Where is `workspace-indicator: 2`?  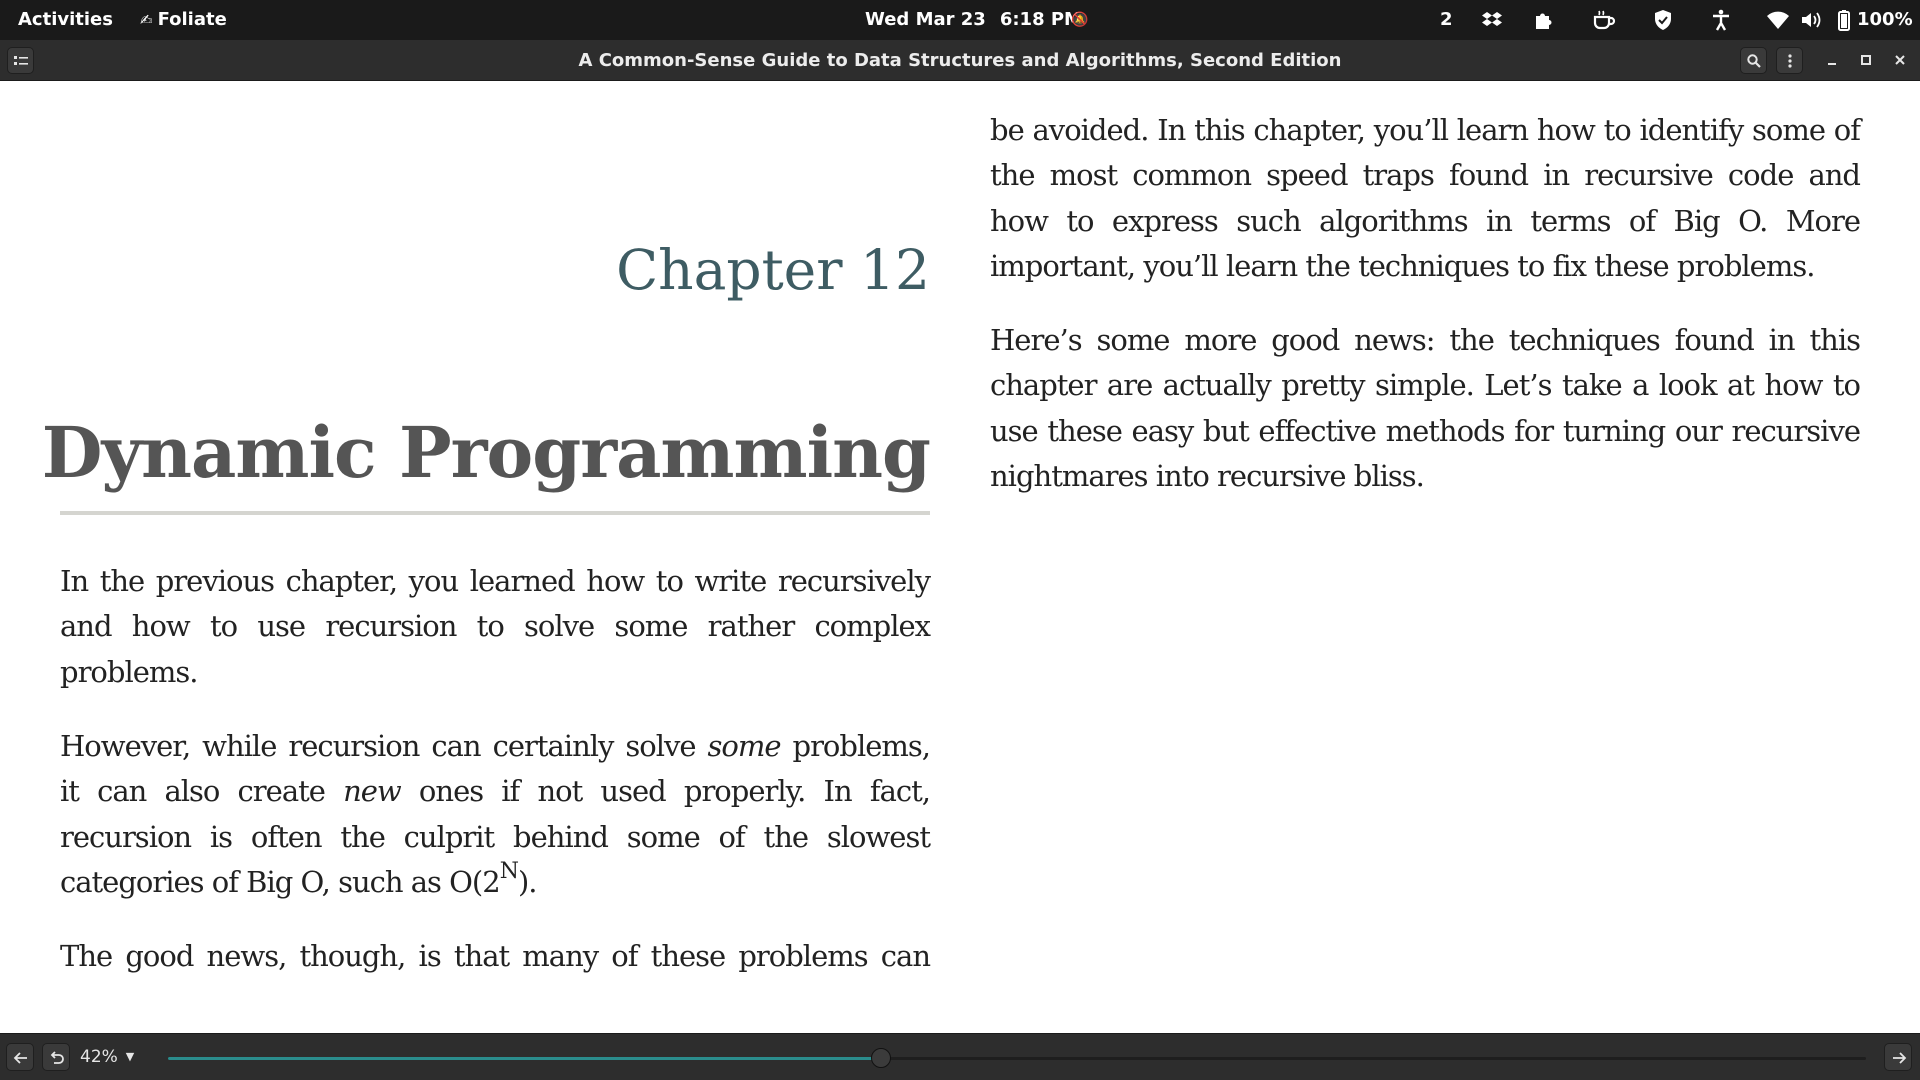 workspace-indicator: 2 is located at coordinates (1446, 20).